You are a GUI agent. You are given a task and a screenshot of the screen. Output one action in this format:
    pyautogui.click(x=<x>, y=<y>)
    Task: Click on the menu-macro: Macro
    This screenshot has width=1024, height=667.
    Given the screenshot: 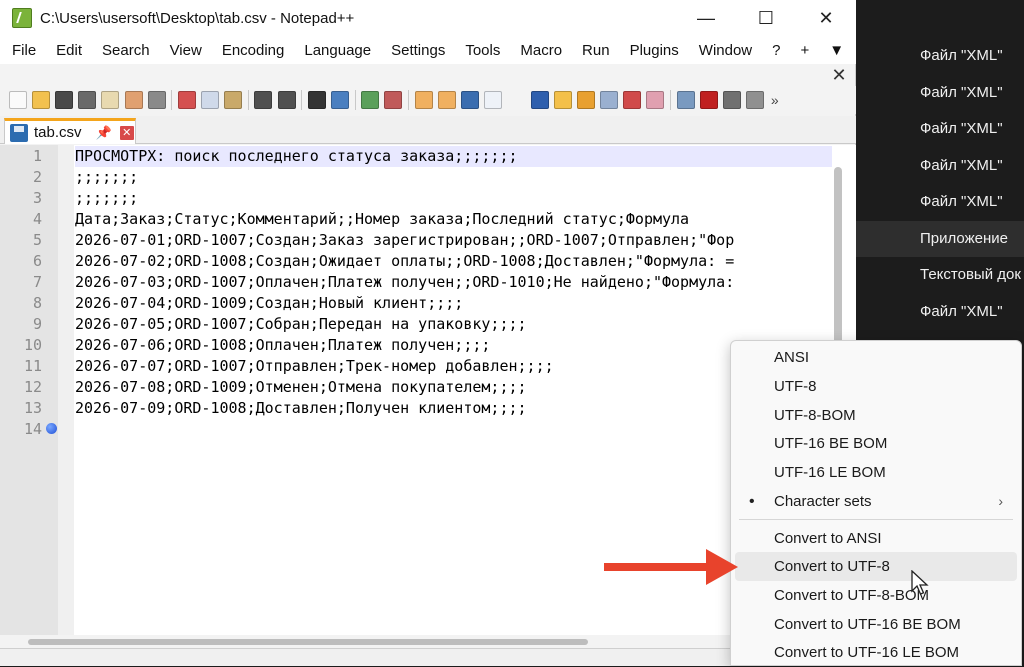 What is the action you would take?
    pyautogui.click(x=539, y=50)
    